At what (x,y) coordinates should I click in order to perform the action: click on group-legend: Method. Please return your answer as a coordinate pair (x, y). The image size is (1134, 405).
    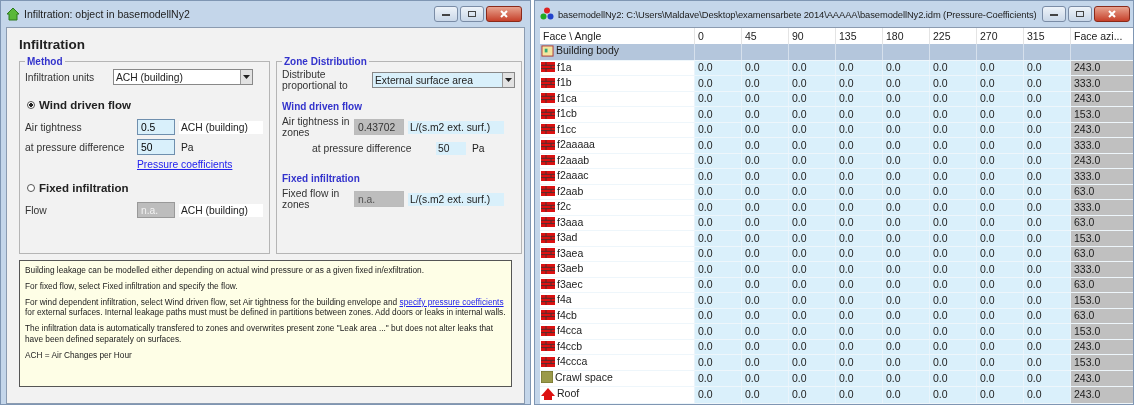
    Looking at the image, I should click on (45, 61).